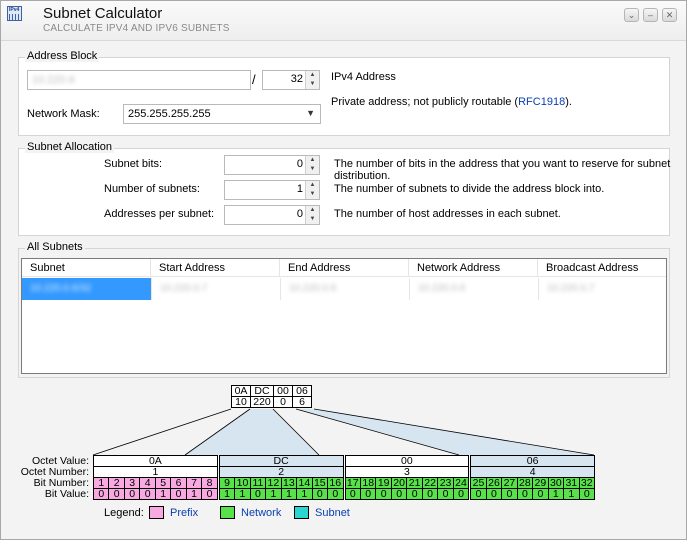  I want to click on close-button: ✕, so click(669, 15).